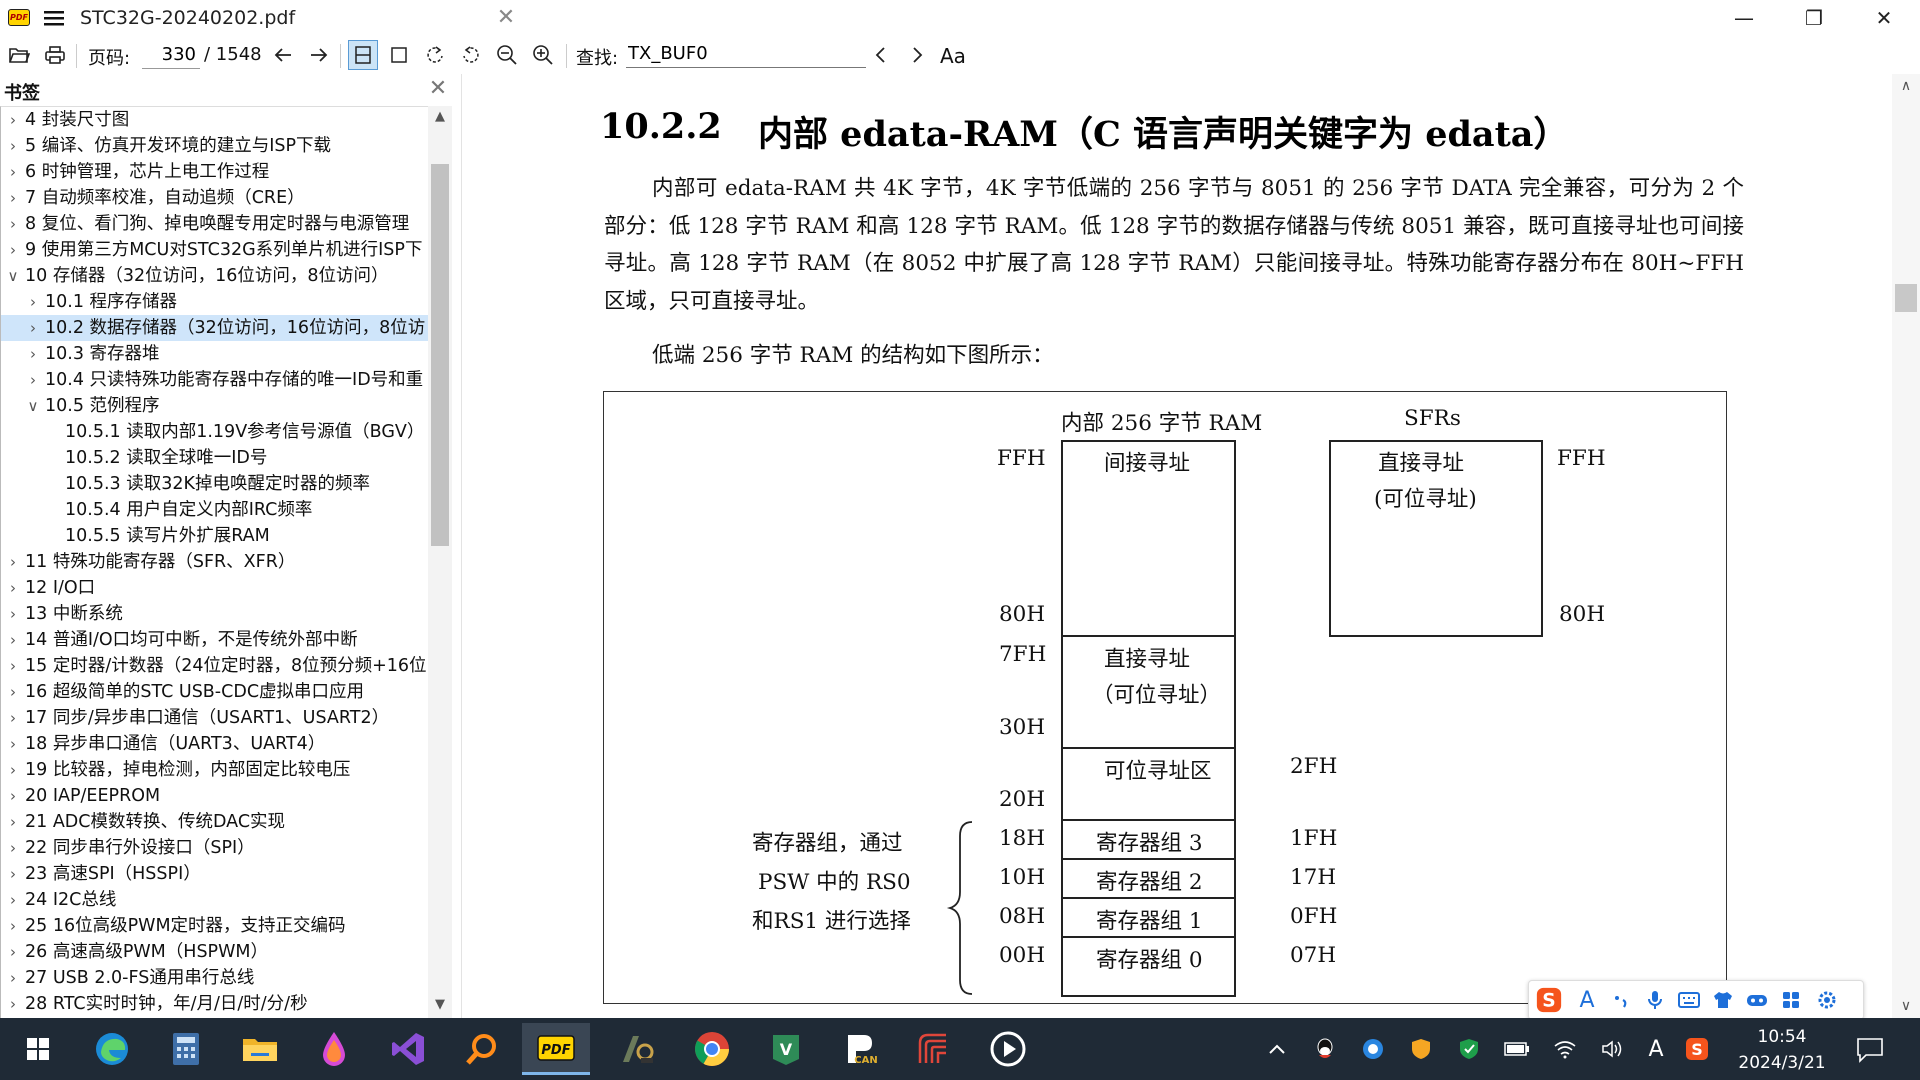  I want to click on media-player-icon, so click(1008, 1049).